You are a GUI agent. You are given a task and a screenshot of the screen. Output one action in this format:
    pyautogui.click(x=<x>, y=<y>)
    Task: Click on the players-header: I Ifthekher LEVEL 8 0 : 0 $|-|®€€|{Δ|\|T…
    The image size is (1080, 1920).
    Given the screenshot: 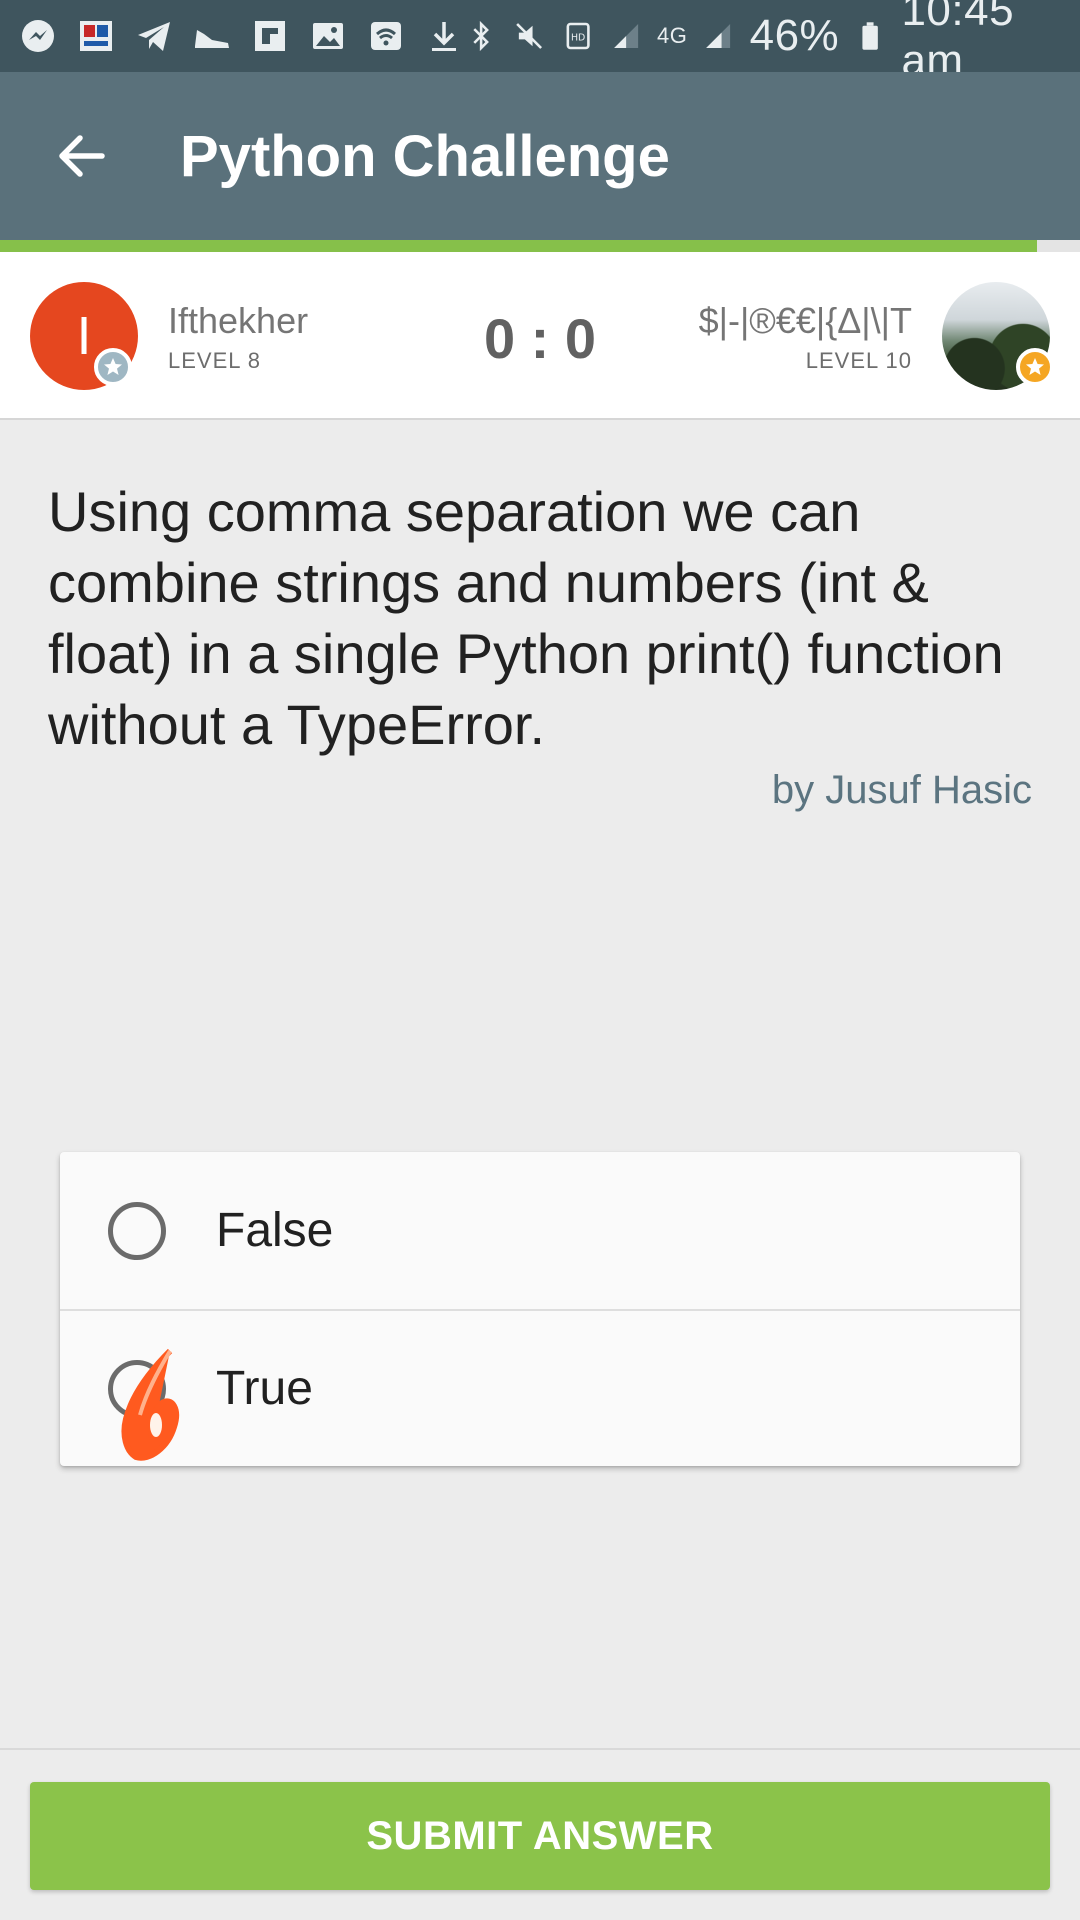 What is the action you would take?
    pyautogui.click(x=540, y=336)
    